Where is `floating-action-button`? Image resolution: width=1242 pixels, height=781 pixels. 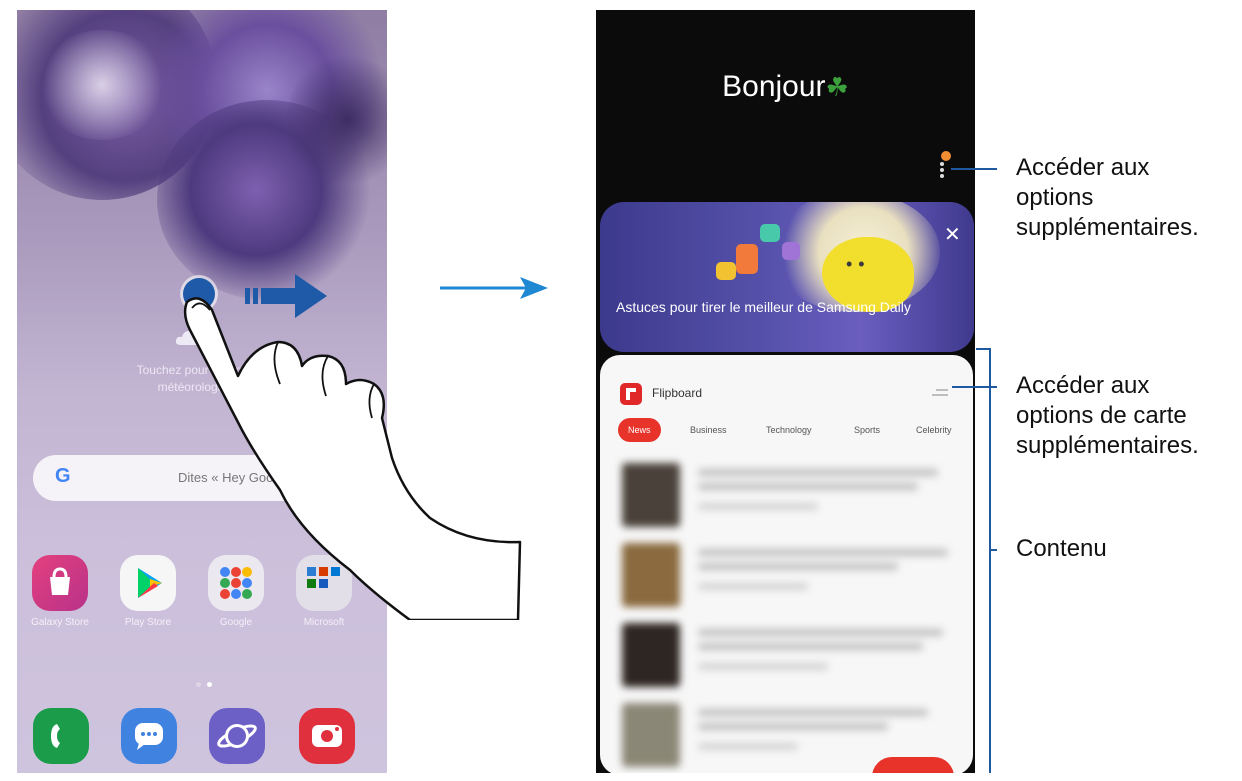 floating-action-button is located at coordinates (913, 765).